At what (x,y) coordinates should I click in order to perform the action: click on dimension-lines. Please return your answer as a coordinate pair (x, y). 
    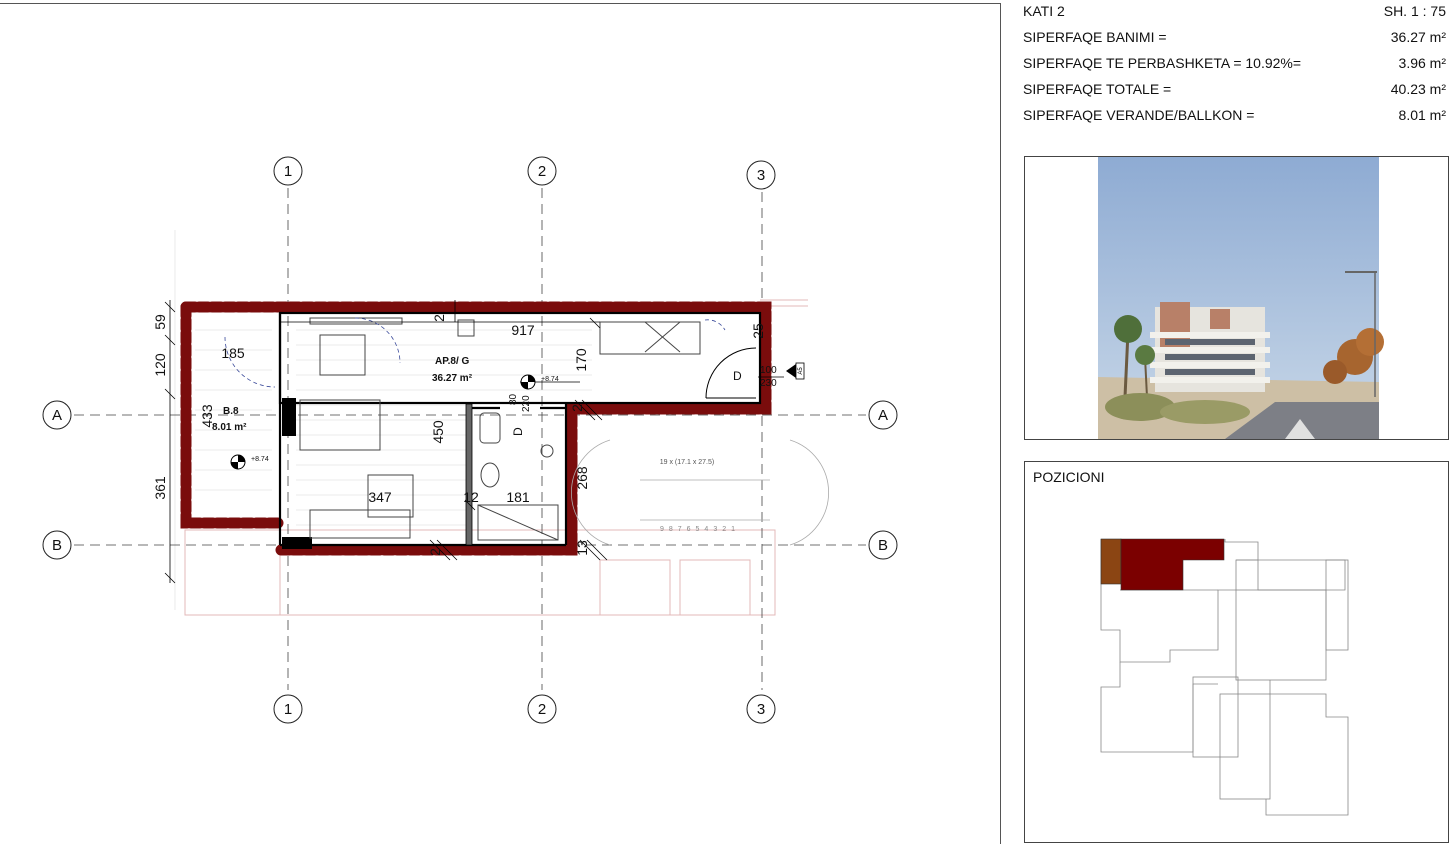
    Looking at the image, I should click on (386, 442).